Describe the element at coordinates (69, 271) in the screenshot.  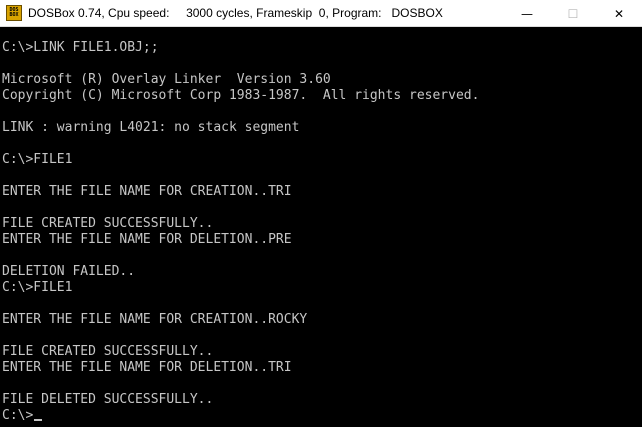
I see `console-line: DELETION FAILED..` at that location.